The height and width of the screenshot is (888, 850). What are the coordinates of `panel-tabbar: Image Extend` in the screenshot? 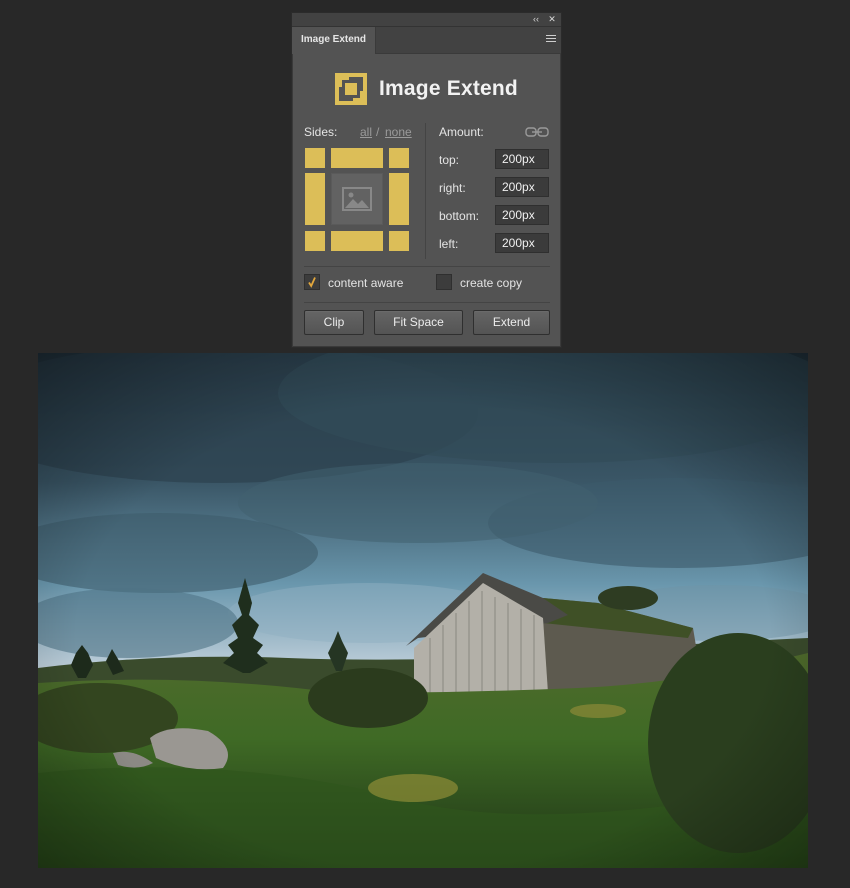 It's located at (426, 40).